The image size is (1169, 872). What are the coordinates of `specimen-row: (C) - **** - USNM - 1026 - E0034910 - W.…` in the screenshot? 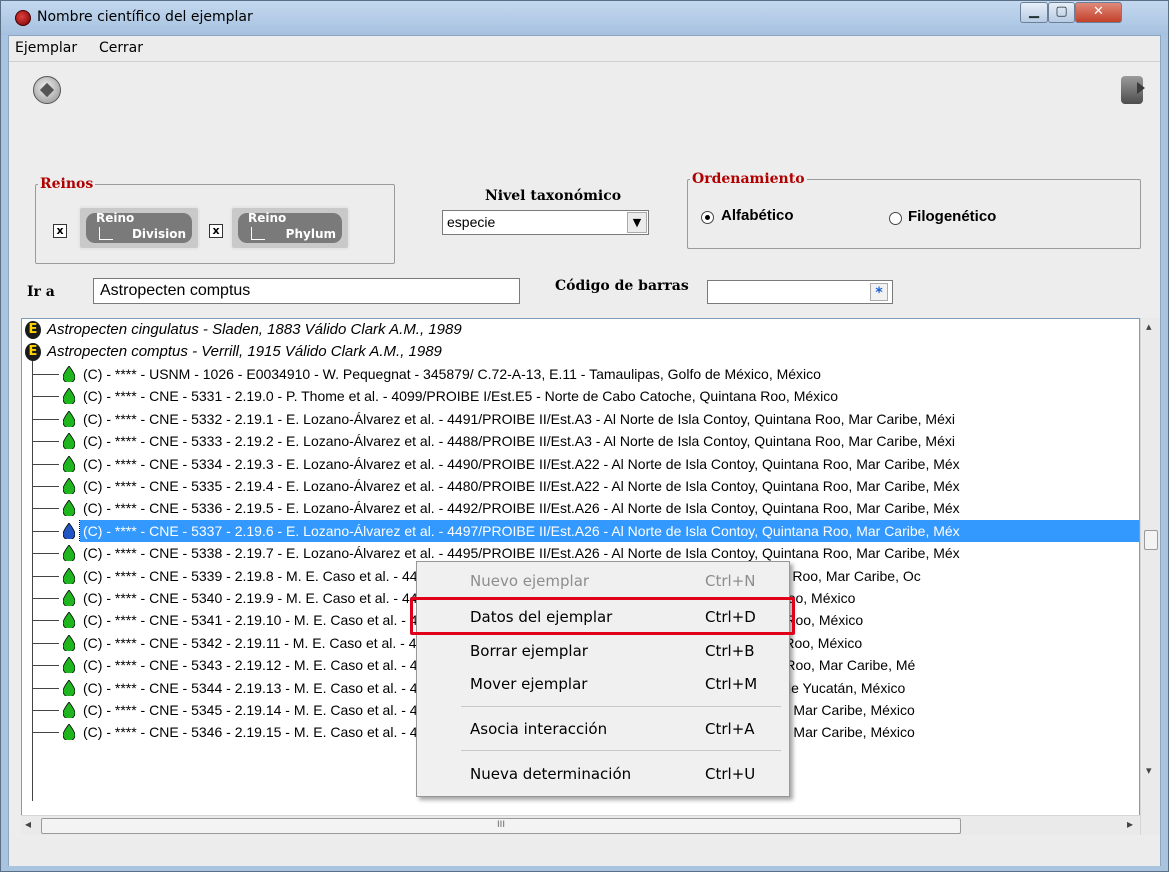 It's located at (580, 374).